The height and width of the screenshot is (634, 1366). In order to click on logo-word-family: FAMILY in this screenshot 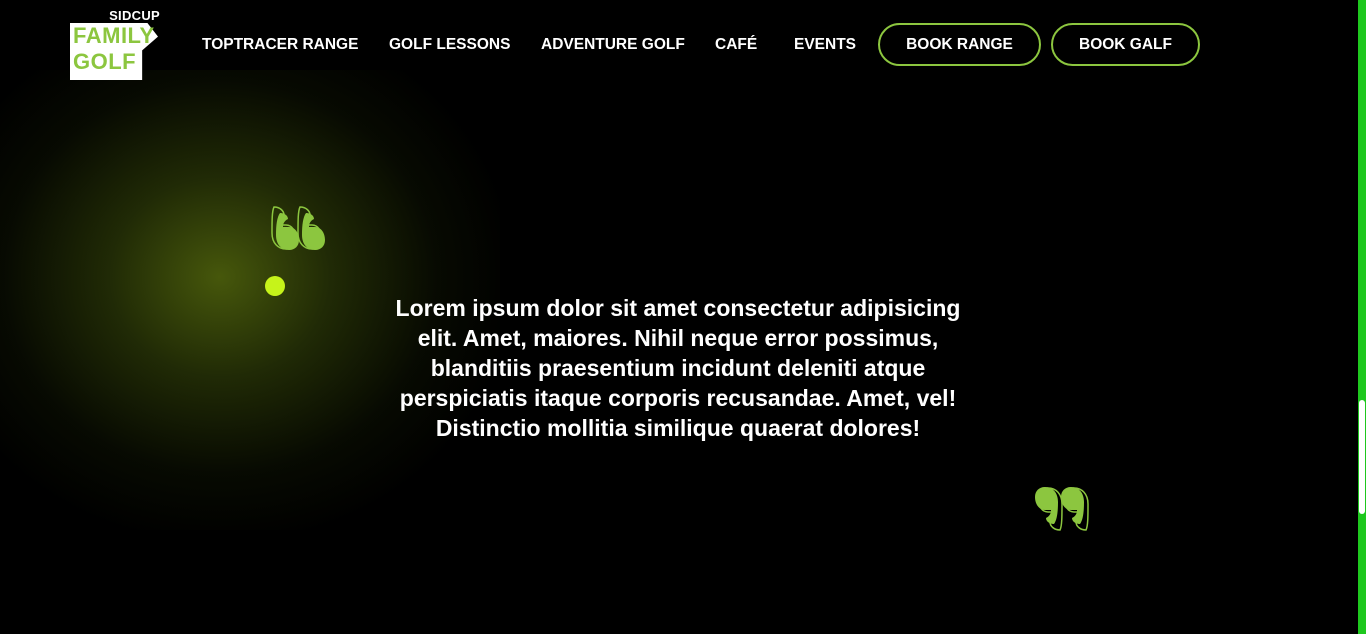, I will do `click(114, 35)`.